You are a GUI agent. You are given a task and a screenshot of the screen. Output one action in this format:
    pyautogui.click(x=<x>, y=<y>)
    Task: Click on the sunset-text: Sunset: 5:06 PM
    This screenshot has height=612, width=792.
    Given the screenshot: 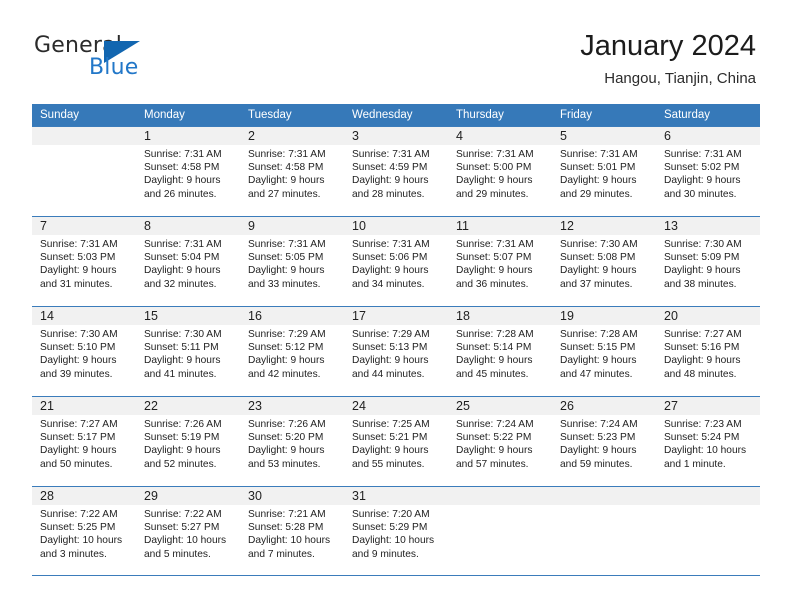 What is the action you would take?
    pyautogui.click(x=390, y=258)
    